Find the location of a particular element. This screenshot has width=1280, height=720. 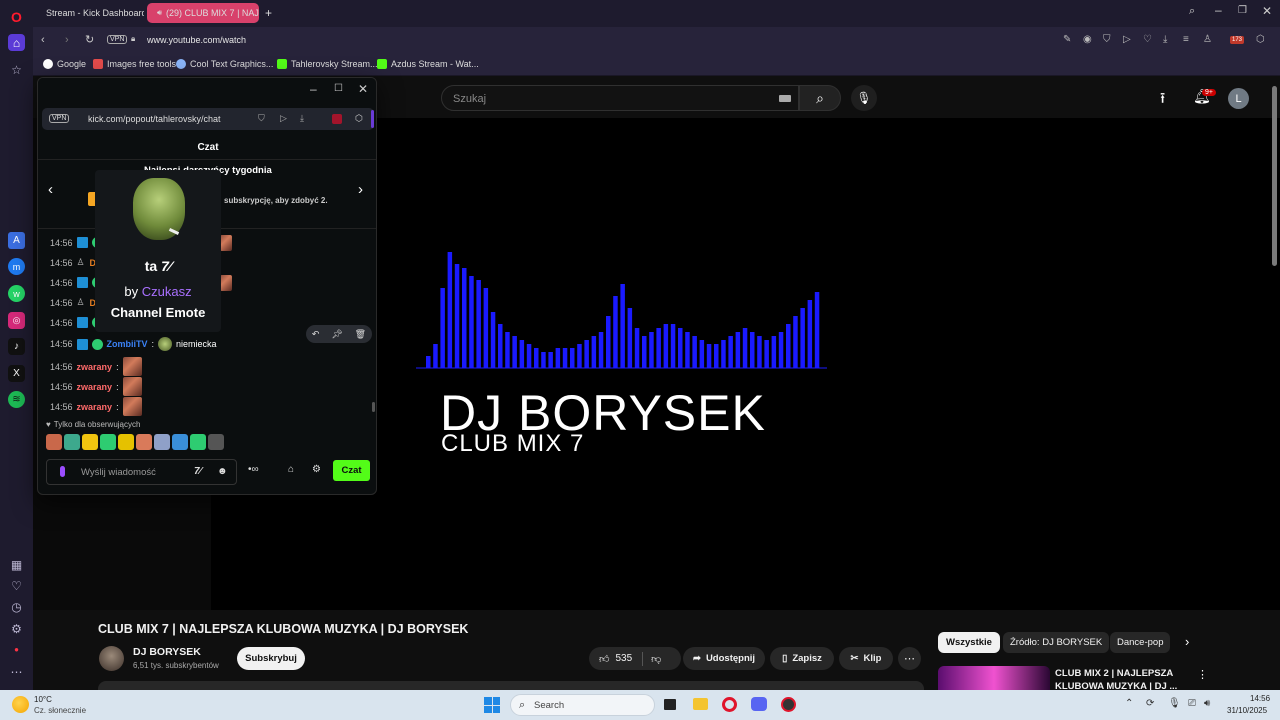

rec-title-line1: CLUB MIX 2 | NAJLEPSZA is located at coordinates (1114, 673).